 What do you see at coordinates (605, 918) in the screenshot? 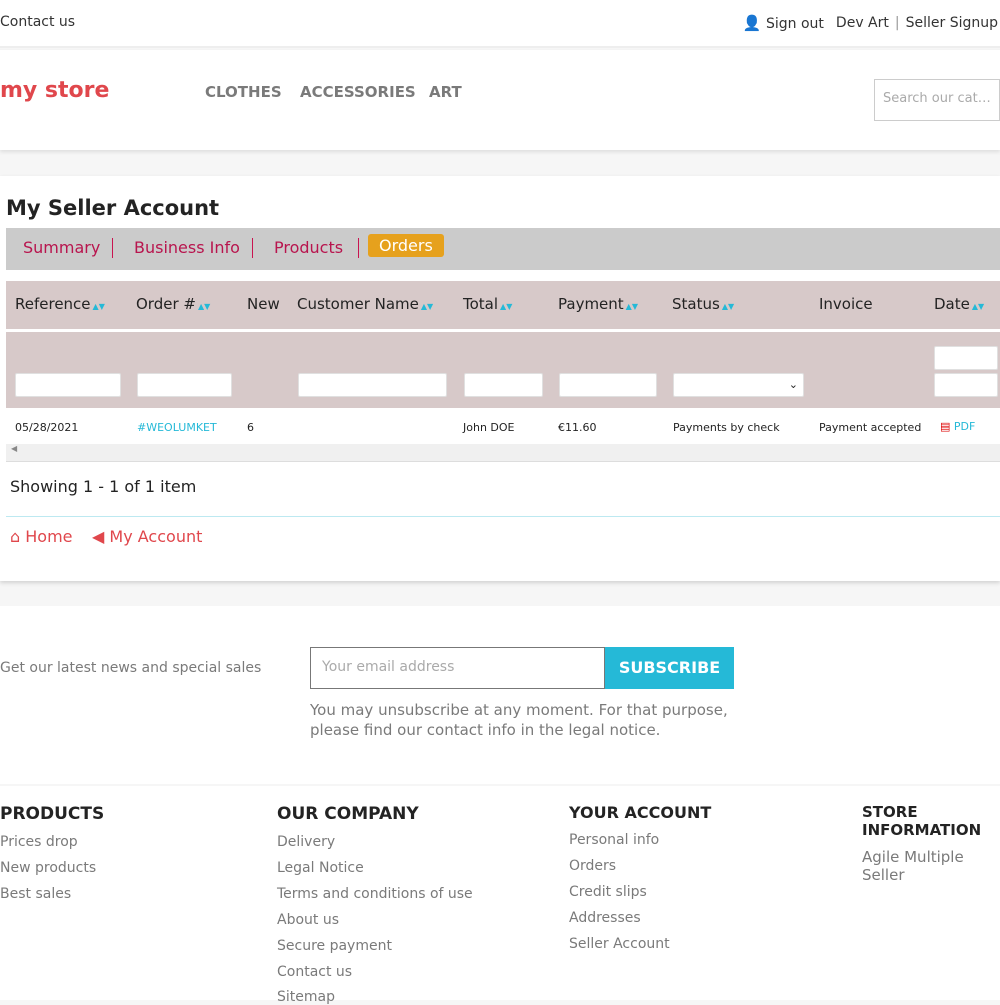
I see `footer-link: Addresses` at bounding box center [605, 918].